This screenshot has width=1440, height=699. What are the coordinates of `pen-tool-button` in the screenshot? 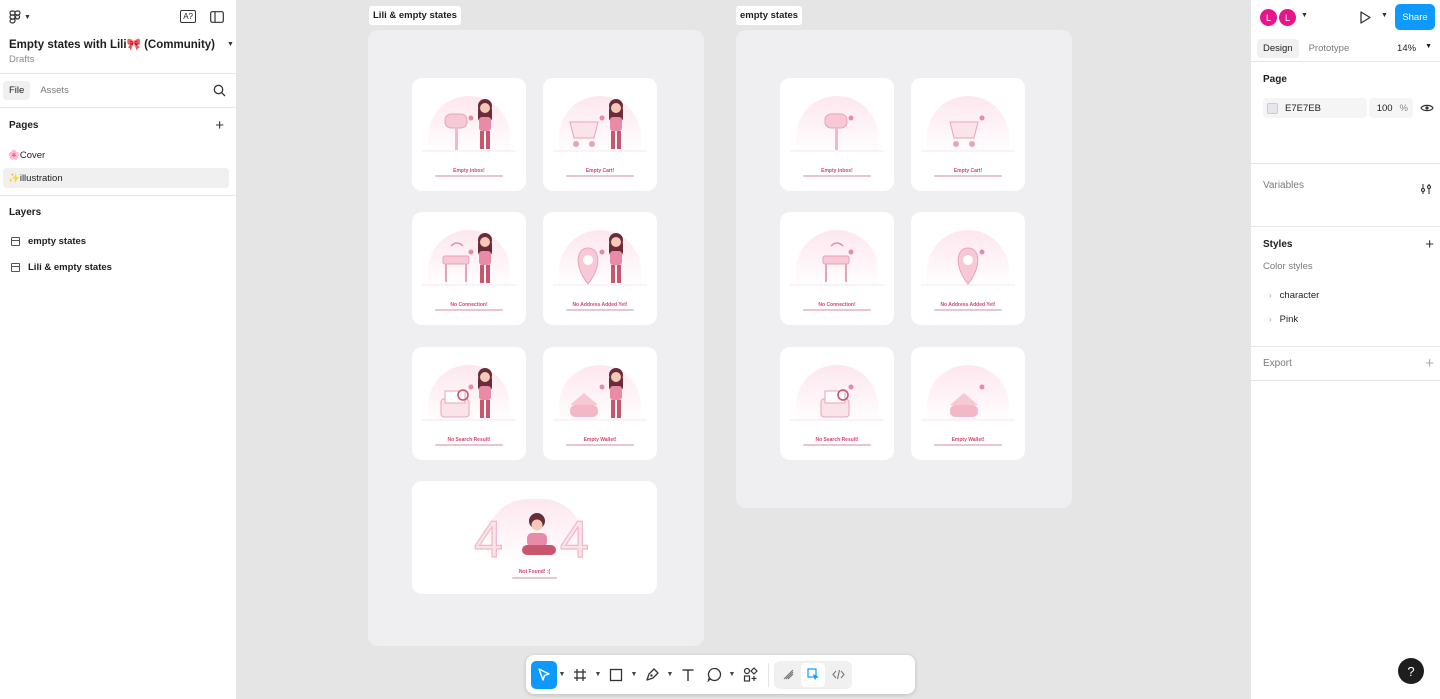 It's located at (652, 675).